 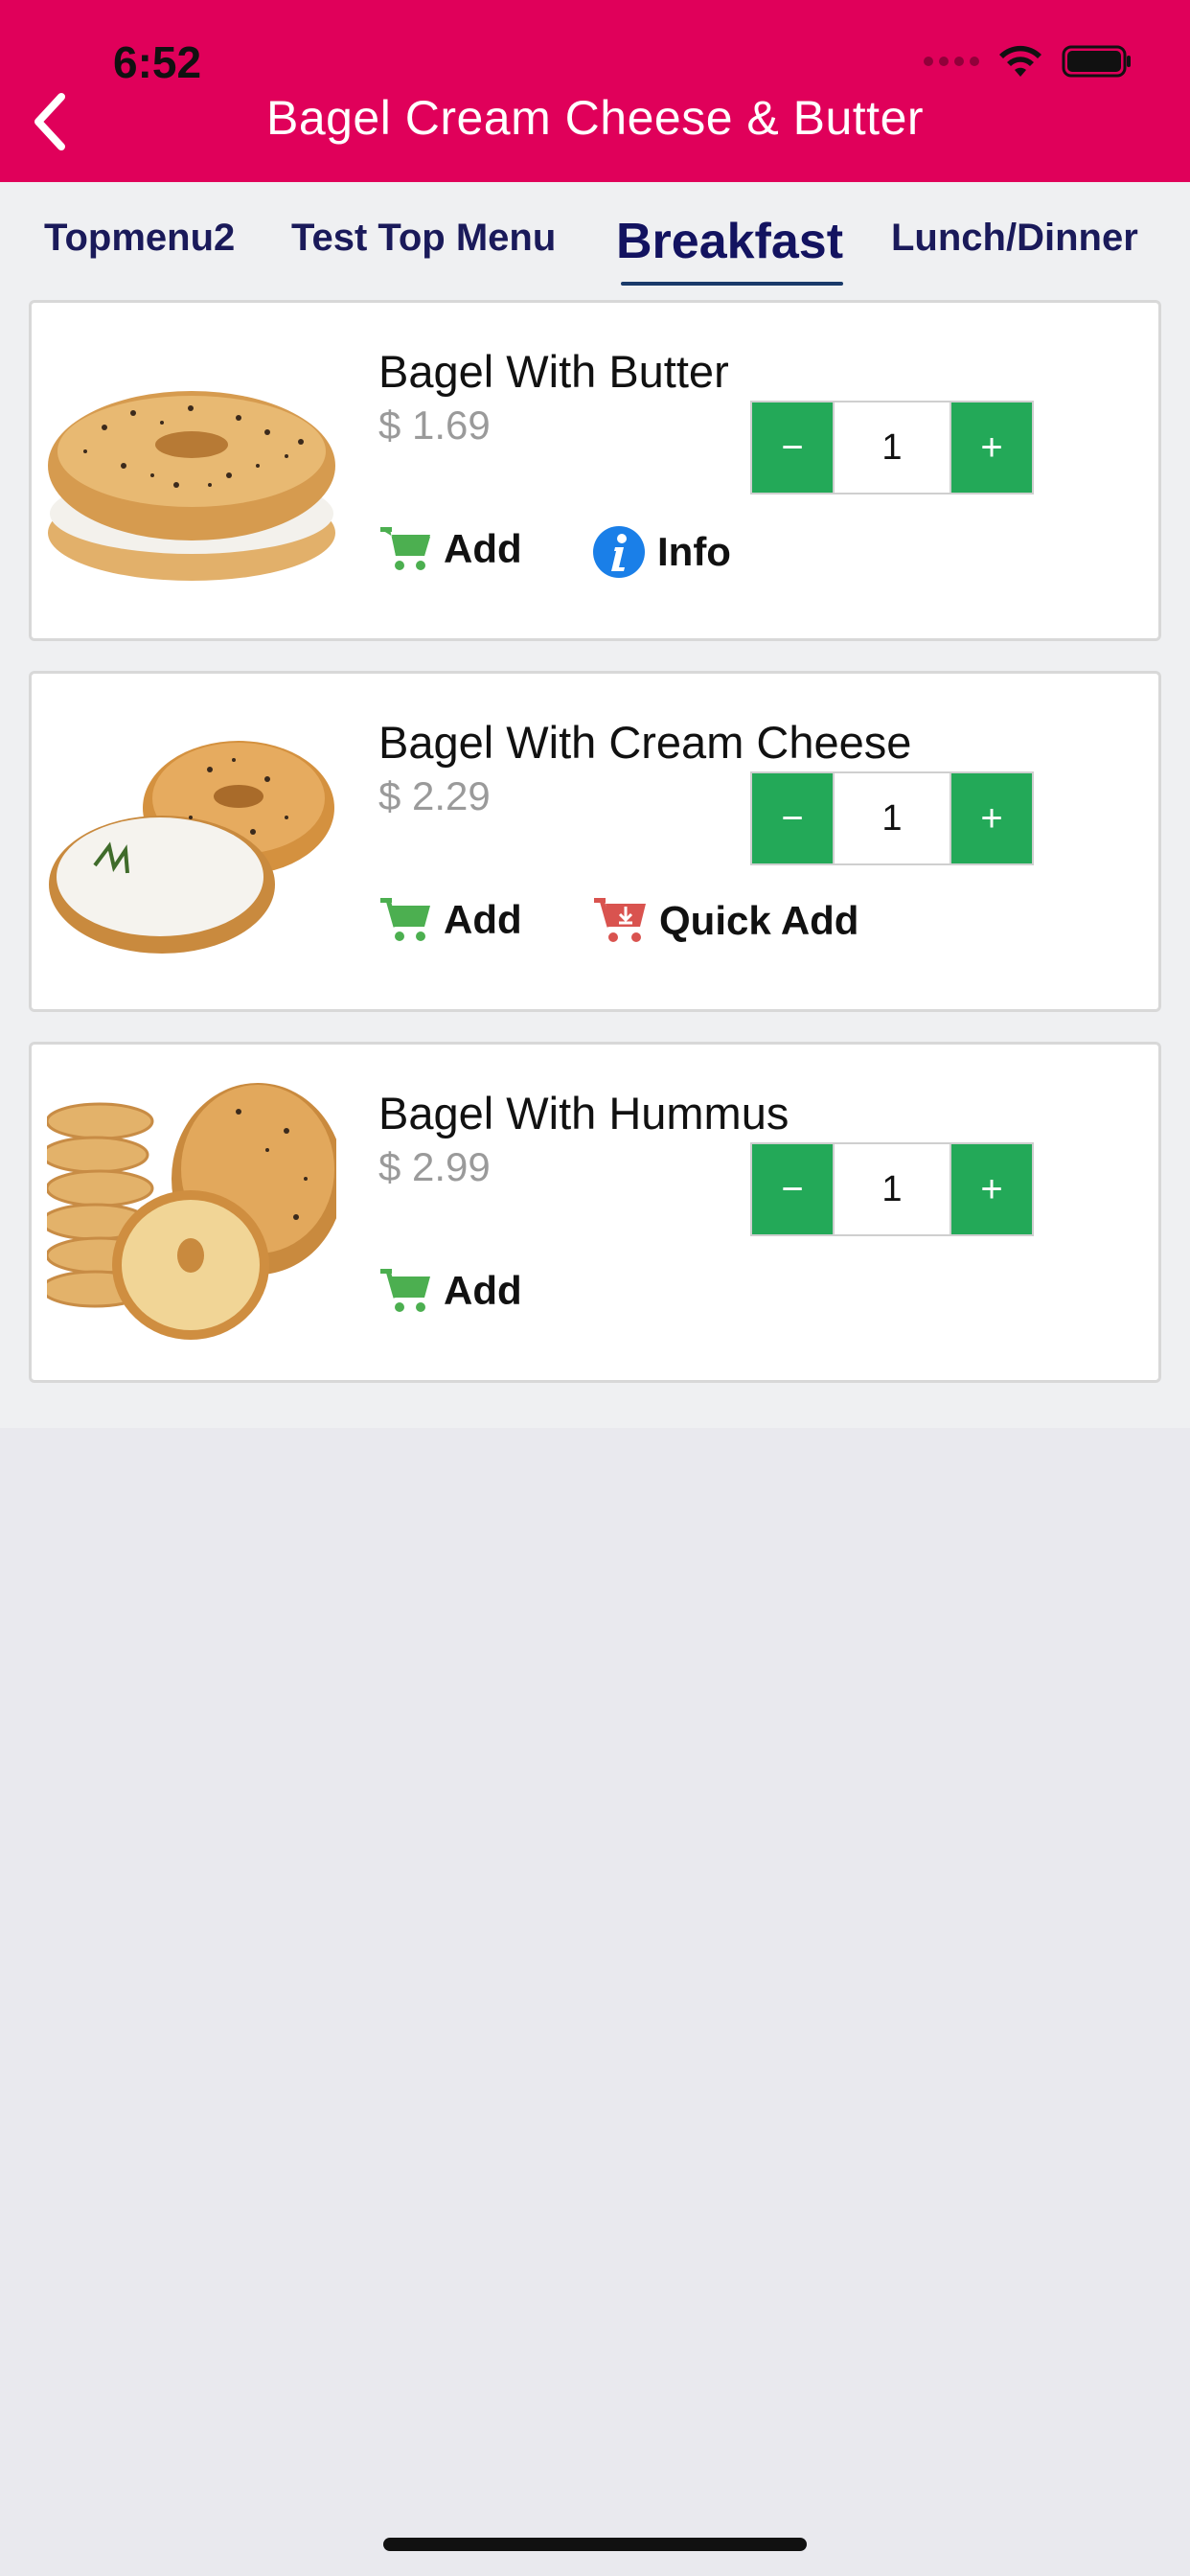 What do you see at coordinates (584, 1113) in the screenshot?
I see `item-name: Bagel With Hummus` at bounding box center [584, 1113].